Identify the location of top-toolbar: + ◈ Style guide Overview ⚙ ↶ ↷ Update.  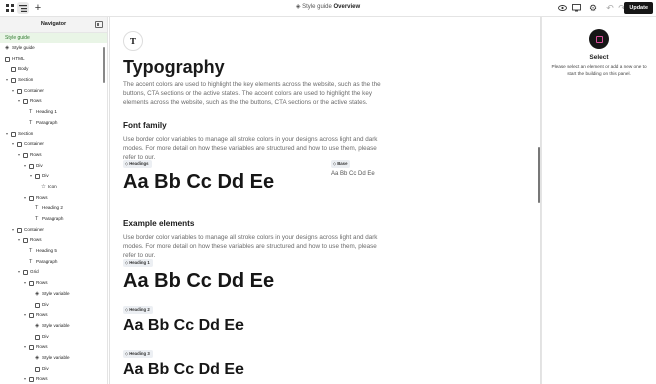
(328, 8).